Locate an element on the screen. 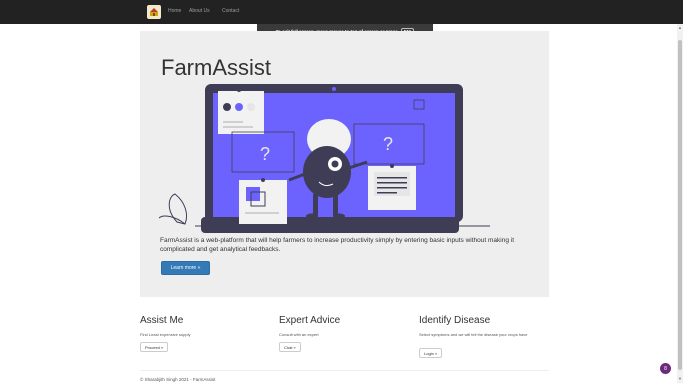 This screenshot has width=683, height=383. feature-title-expert-advice: Expert Advice is located at coordinates (310, 320).